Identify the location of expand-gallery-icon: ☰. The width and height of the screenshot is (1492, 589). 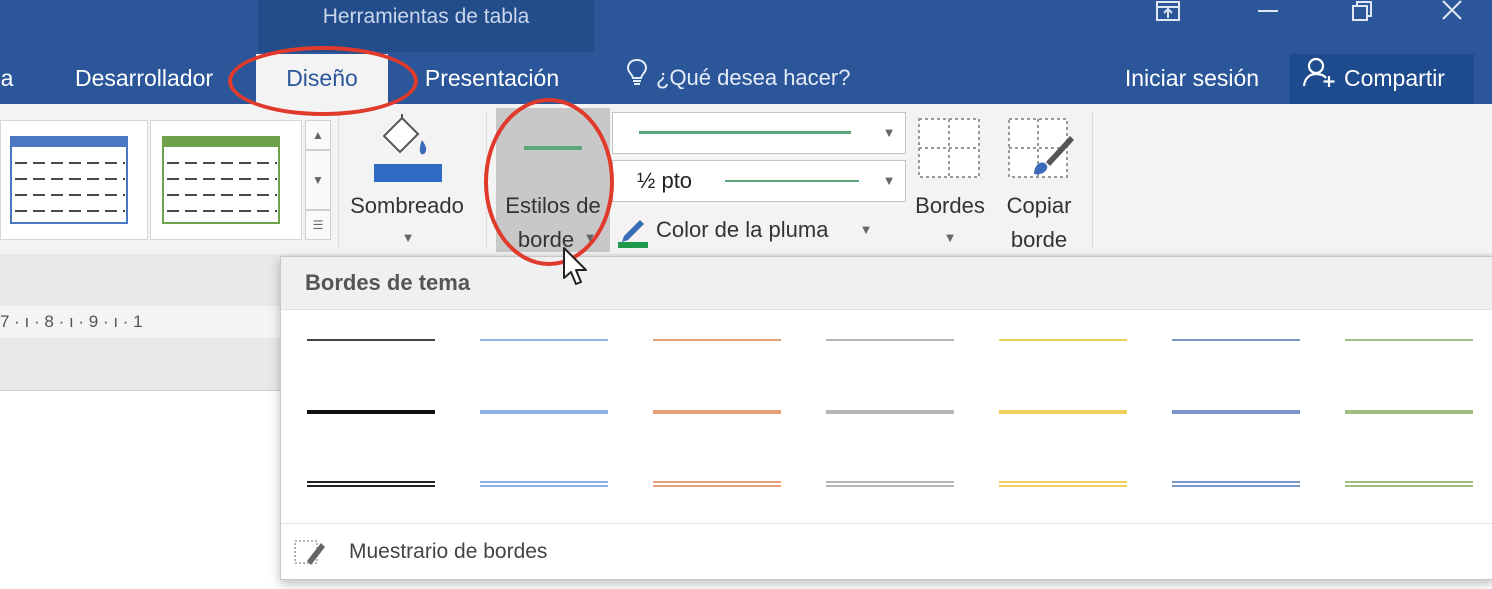
(318, 225).